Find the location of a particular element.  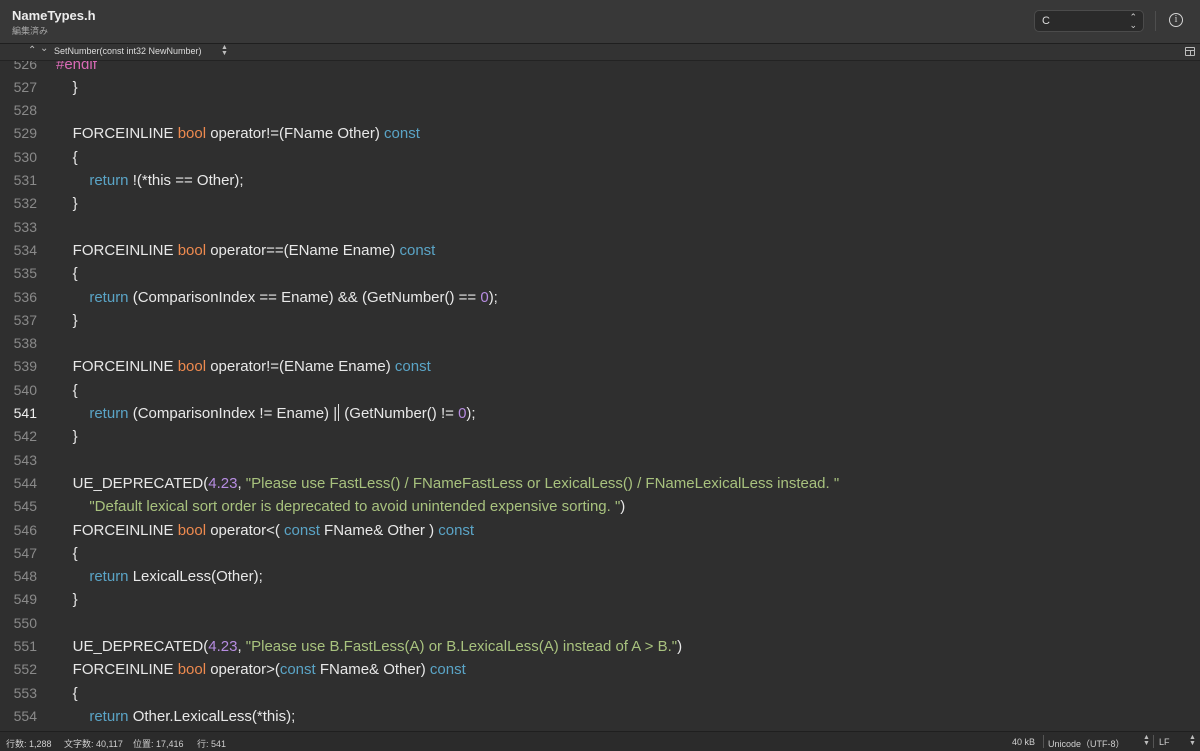

status-line-ending: LF is located at coordinates (1164, 742).